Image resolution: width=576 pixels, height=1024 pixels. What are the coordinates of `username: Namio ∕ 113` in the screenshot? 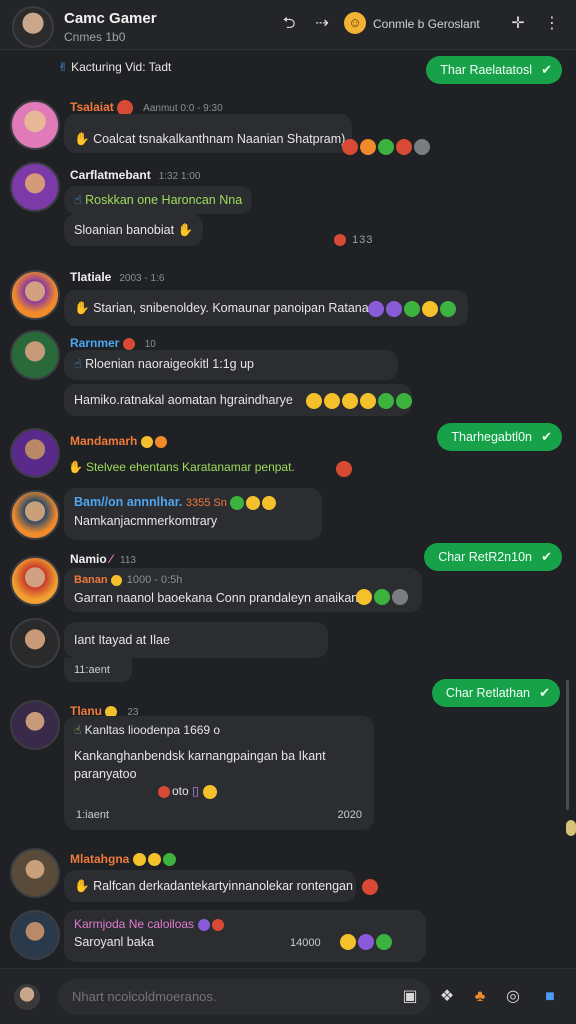 It's located at (103, 559).